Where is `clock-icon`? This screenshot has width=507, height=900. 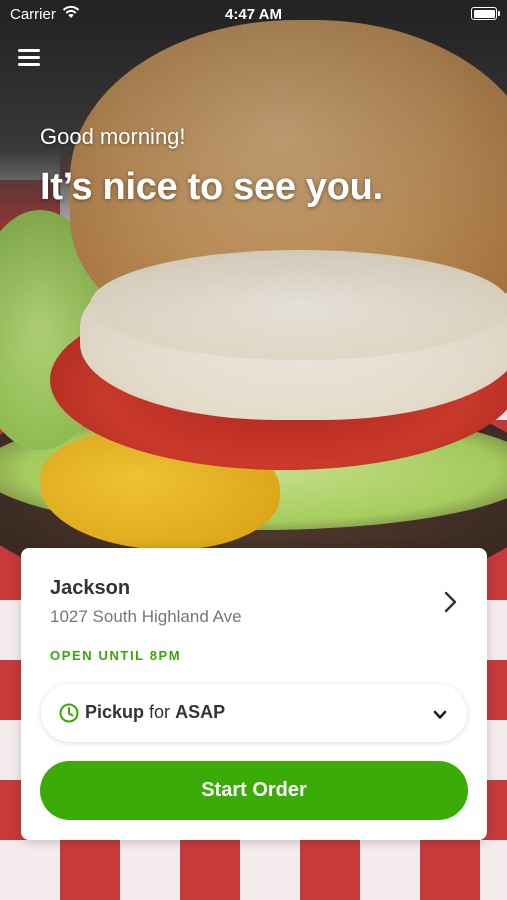
clock-icon is located at coordinates (69, 713).